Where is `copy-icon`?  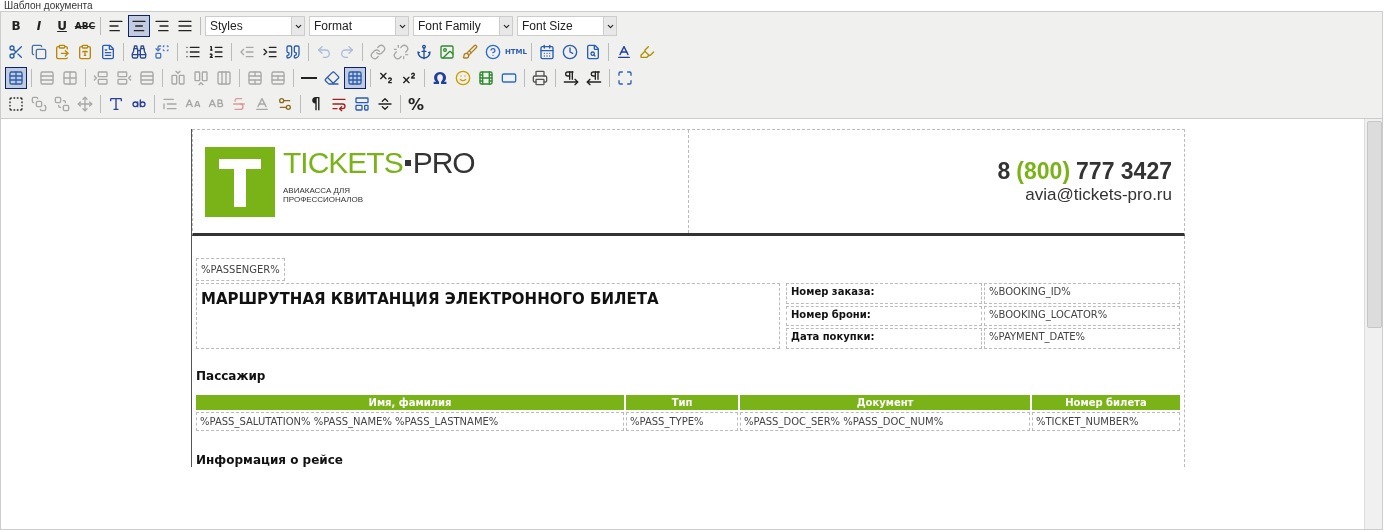 copy-icon is located at coordinates (39, 52).